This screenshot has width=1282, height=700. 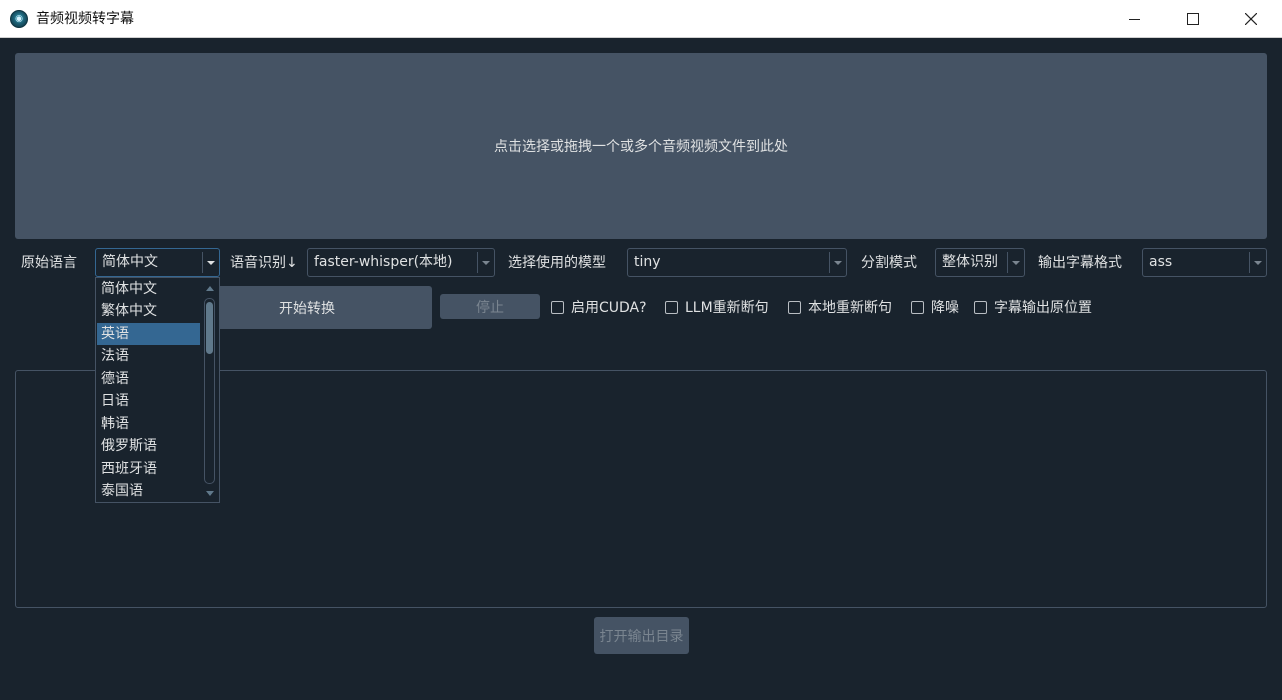 I want to click on minimize-button, so click(x=1135, y=19).